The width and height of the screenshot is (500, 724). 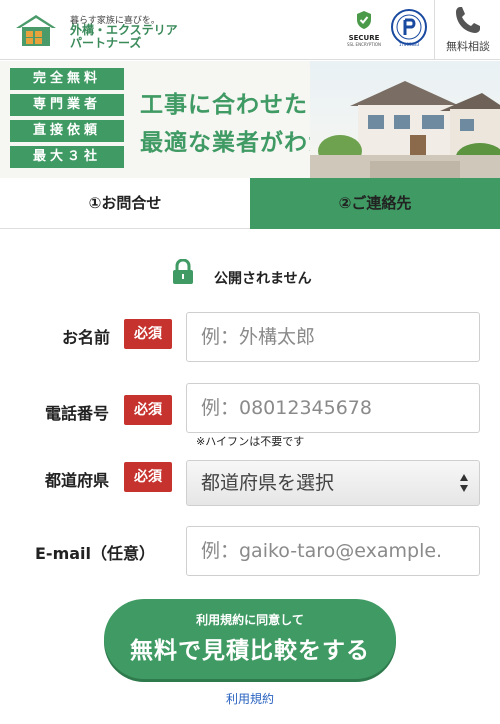 I want to click on badge-direct: 直接依頼, so click(x=67, y=131).